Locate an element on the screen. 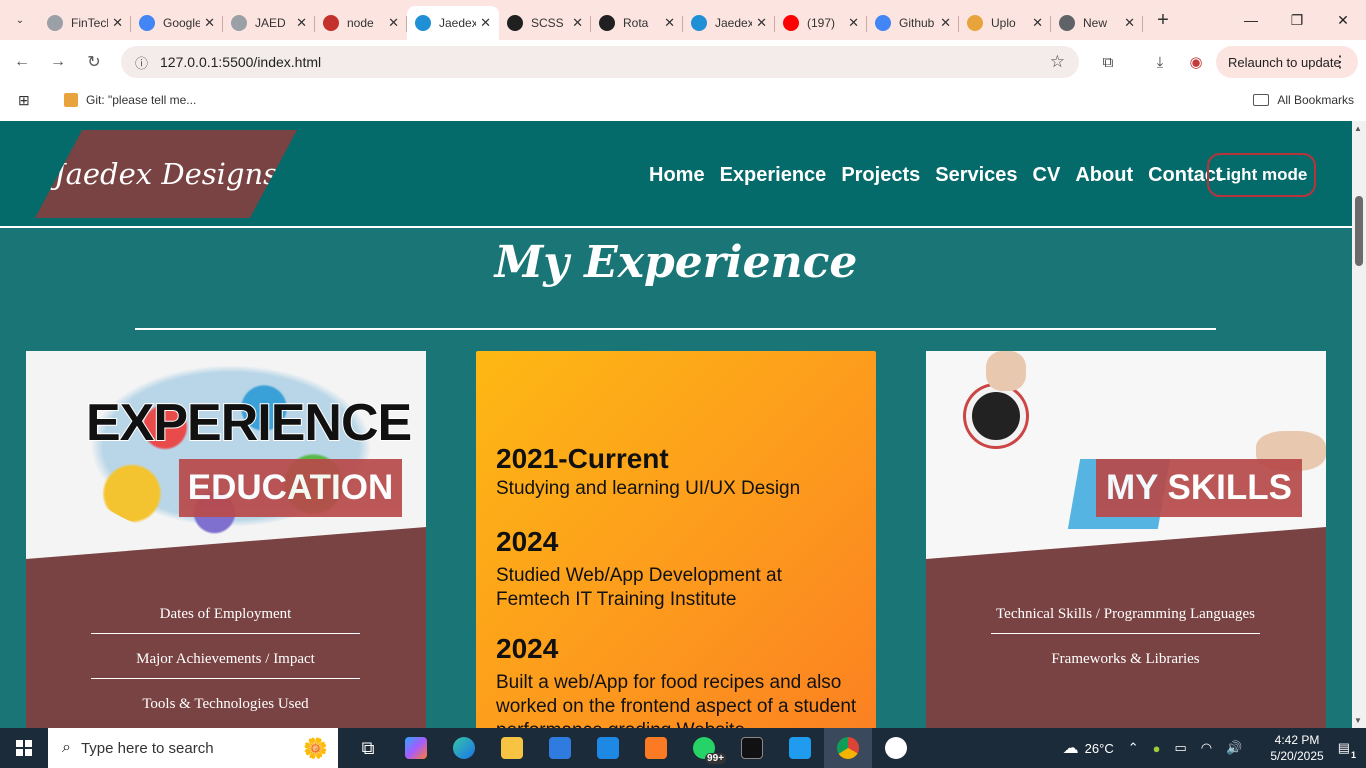 The height and width of the screenshot is (768, 1366). minimize-icon: — is located at coordinates (1251, 20).